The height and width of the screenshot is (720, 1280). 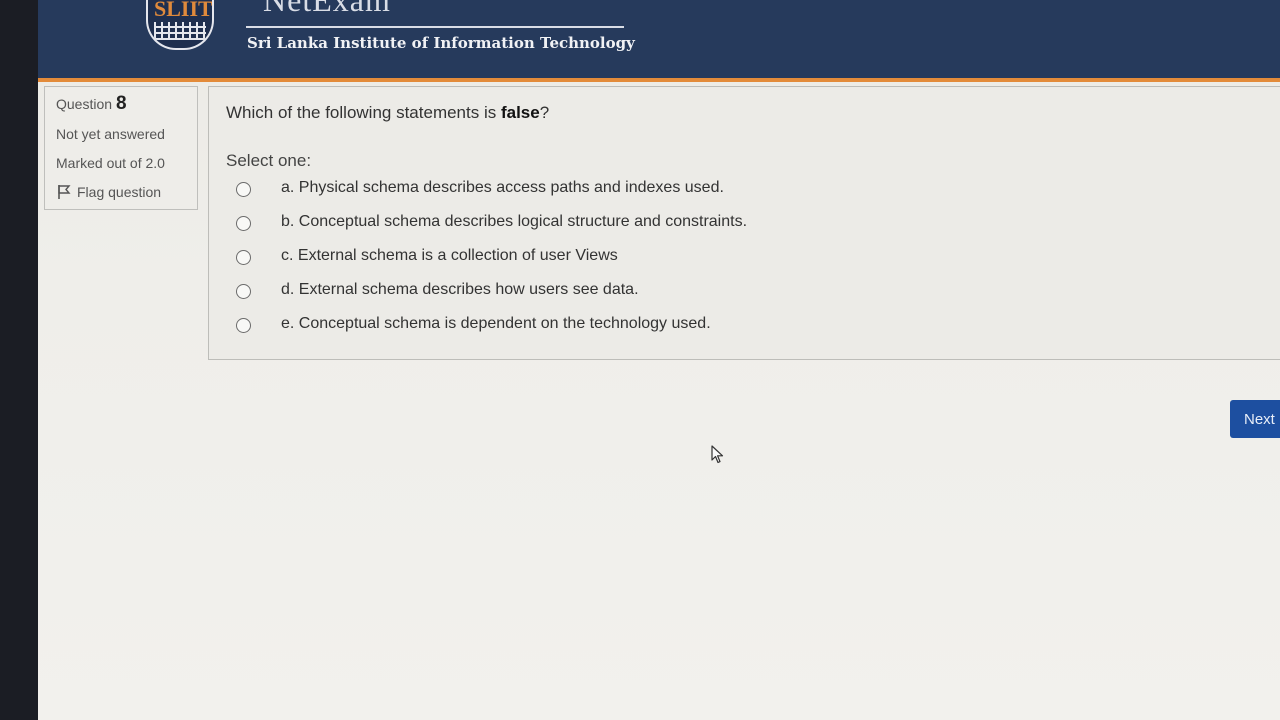 What do you see at coordinates (243, 223) in the screenshot?
I see `radio-button-b` at bounding box center [243, 223].